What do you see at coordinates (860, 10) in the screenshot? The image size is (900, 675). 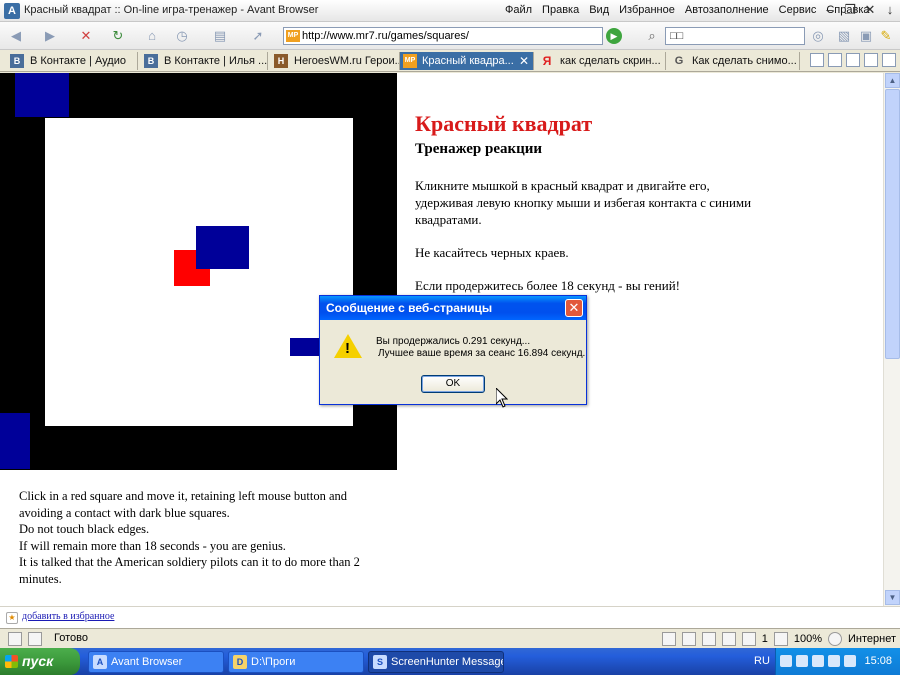 I see `window-controls: – ❐ ✕ ↓` at bounding box center [860, 10].